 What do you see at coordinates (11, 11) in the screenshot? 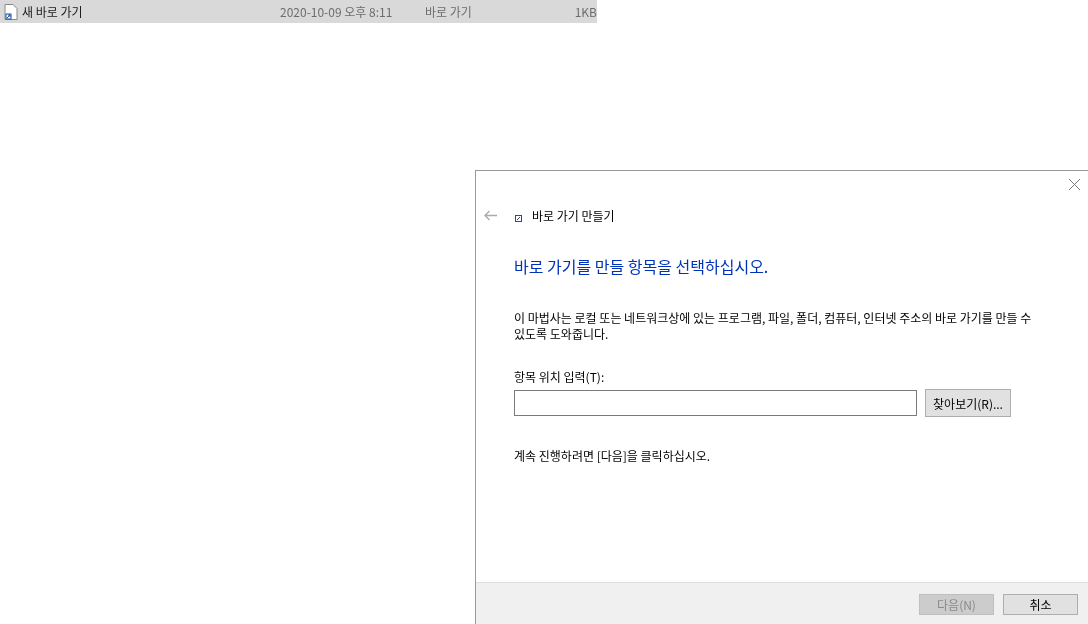
I see `shortcut-file-icon` at bounding box center [11, 11].